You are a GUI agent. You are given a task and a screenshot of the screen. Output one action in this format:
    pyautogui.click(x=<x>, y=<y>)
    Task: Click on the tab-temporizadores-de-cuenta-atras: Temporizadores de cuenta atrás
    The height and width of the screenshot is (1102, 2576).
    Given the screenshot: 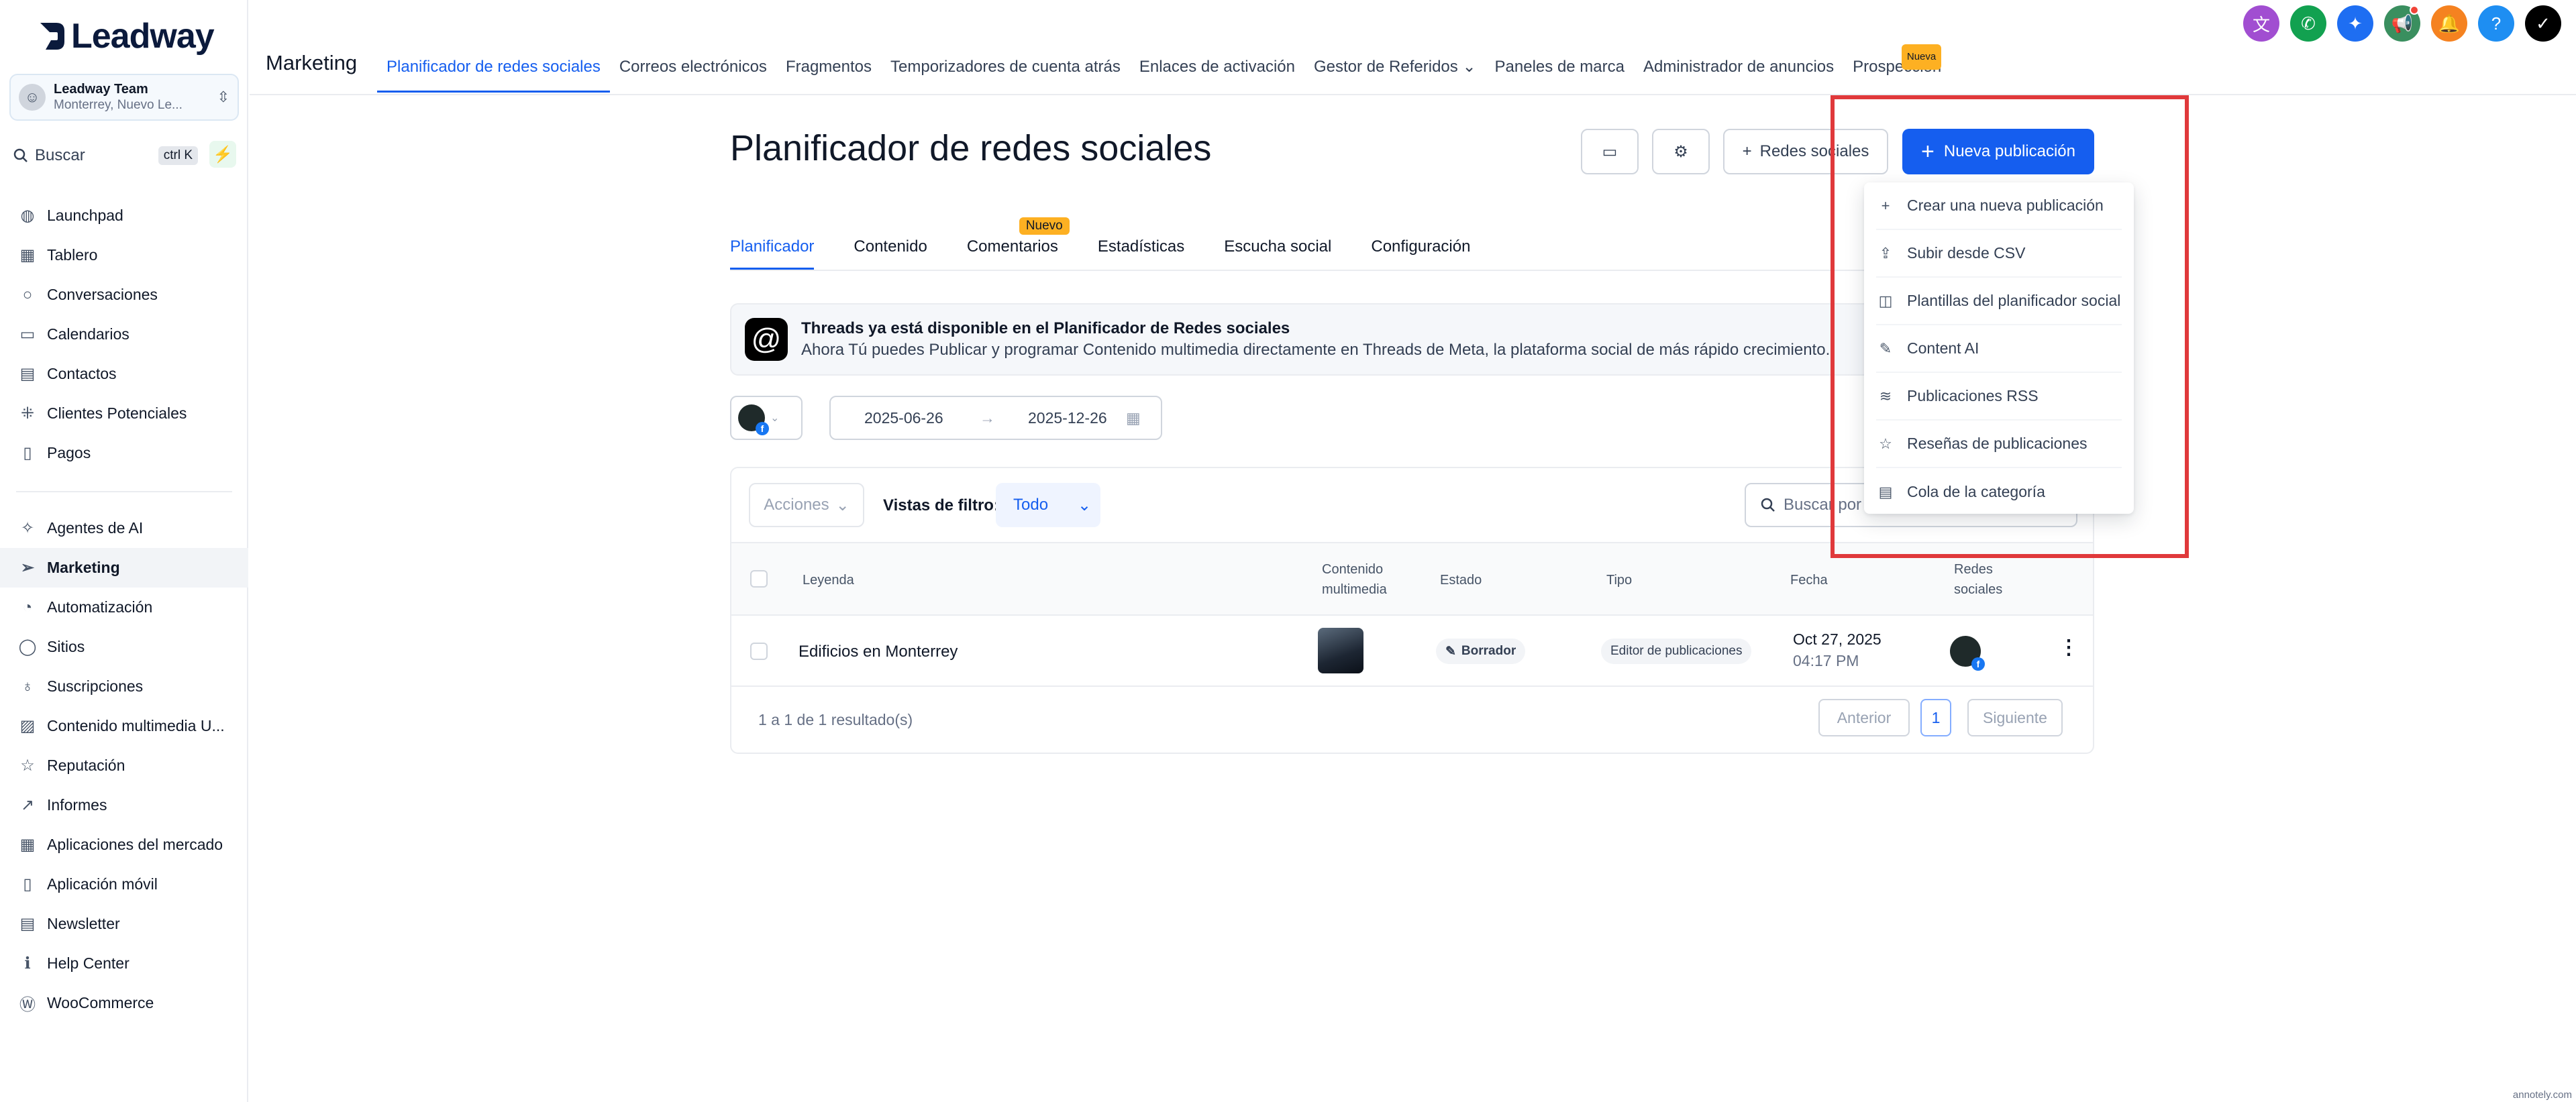 What is the action you would take?
    pyautogui.click(x=1005, y=74)
    